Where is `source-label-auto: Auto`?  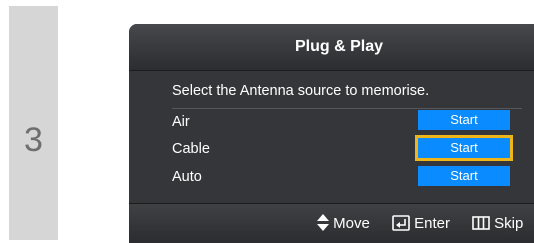 source-label-auto: Auto is located at coordinates (187, 177).